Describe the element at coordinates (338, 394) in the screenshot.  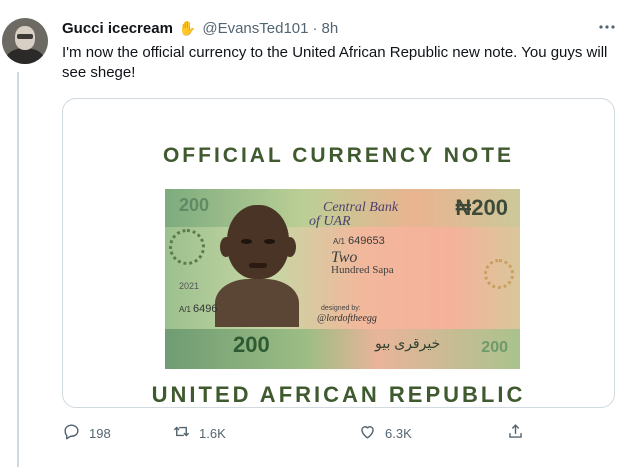
I see `card-bottom-title: UNITED AFRICAN REPUBLIC` at that location.